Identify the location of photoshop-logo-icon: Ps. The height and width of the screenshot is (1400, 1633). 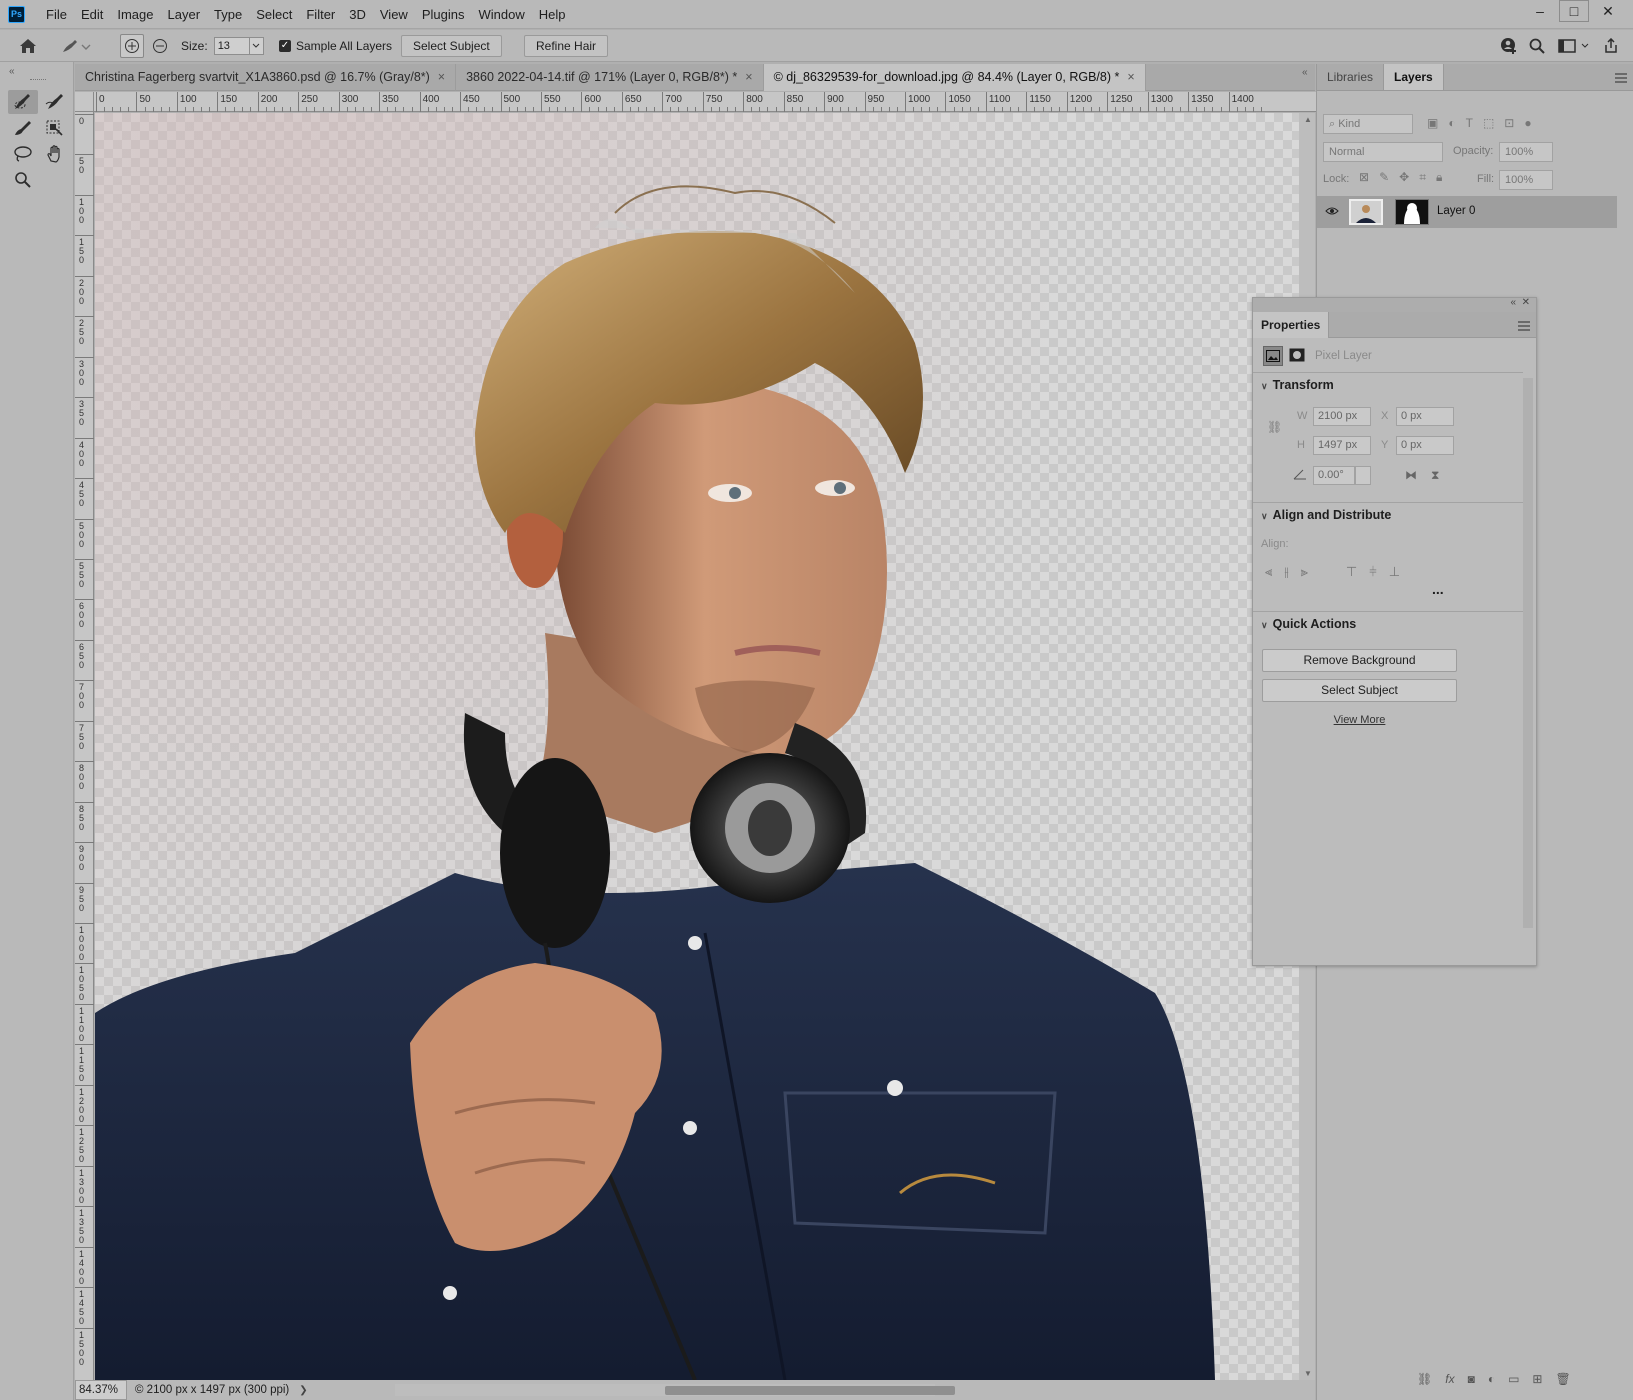
(16, 14).